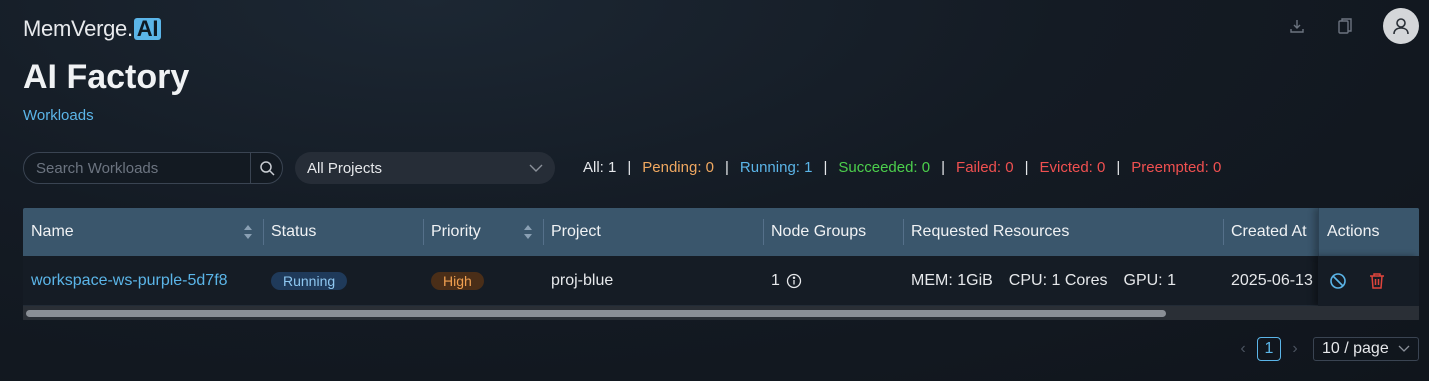 The height and width of the screenshot is (381, 1429). What do you see at coordinates (599, 167) in the screenshot?
I see `count-all: All: 1` at bounding box center [599, 167].